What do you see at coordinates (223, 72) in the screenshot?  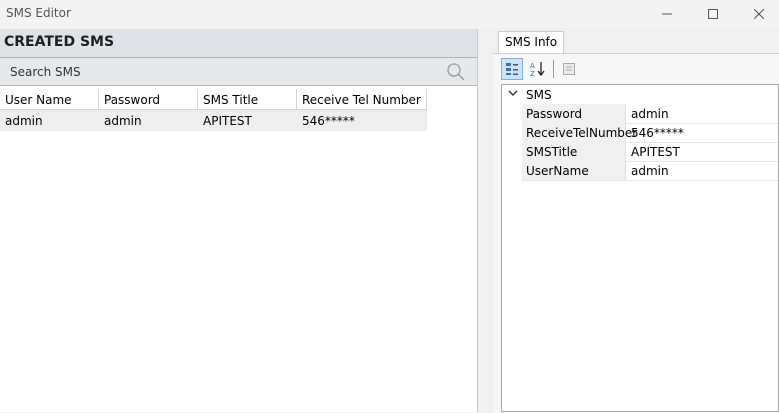 I see `search-input` at bounding box center [223, 72].